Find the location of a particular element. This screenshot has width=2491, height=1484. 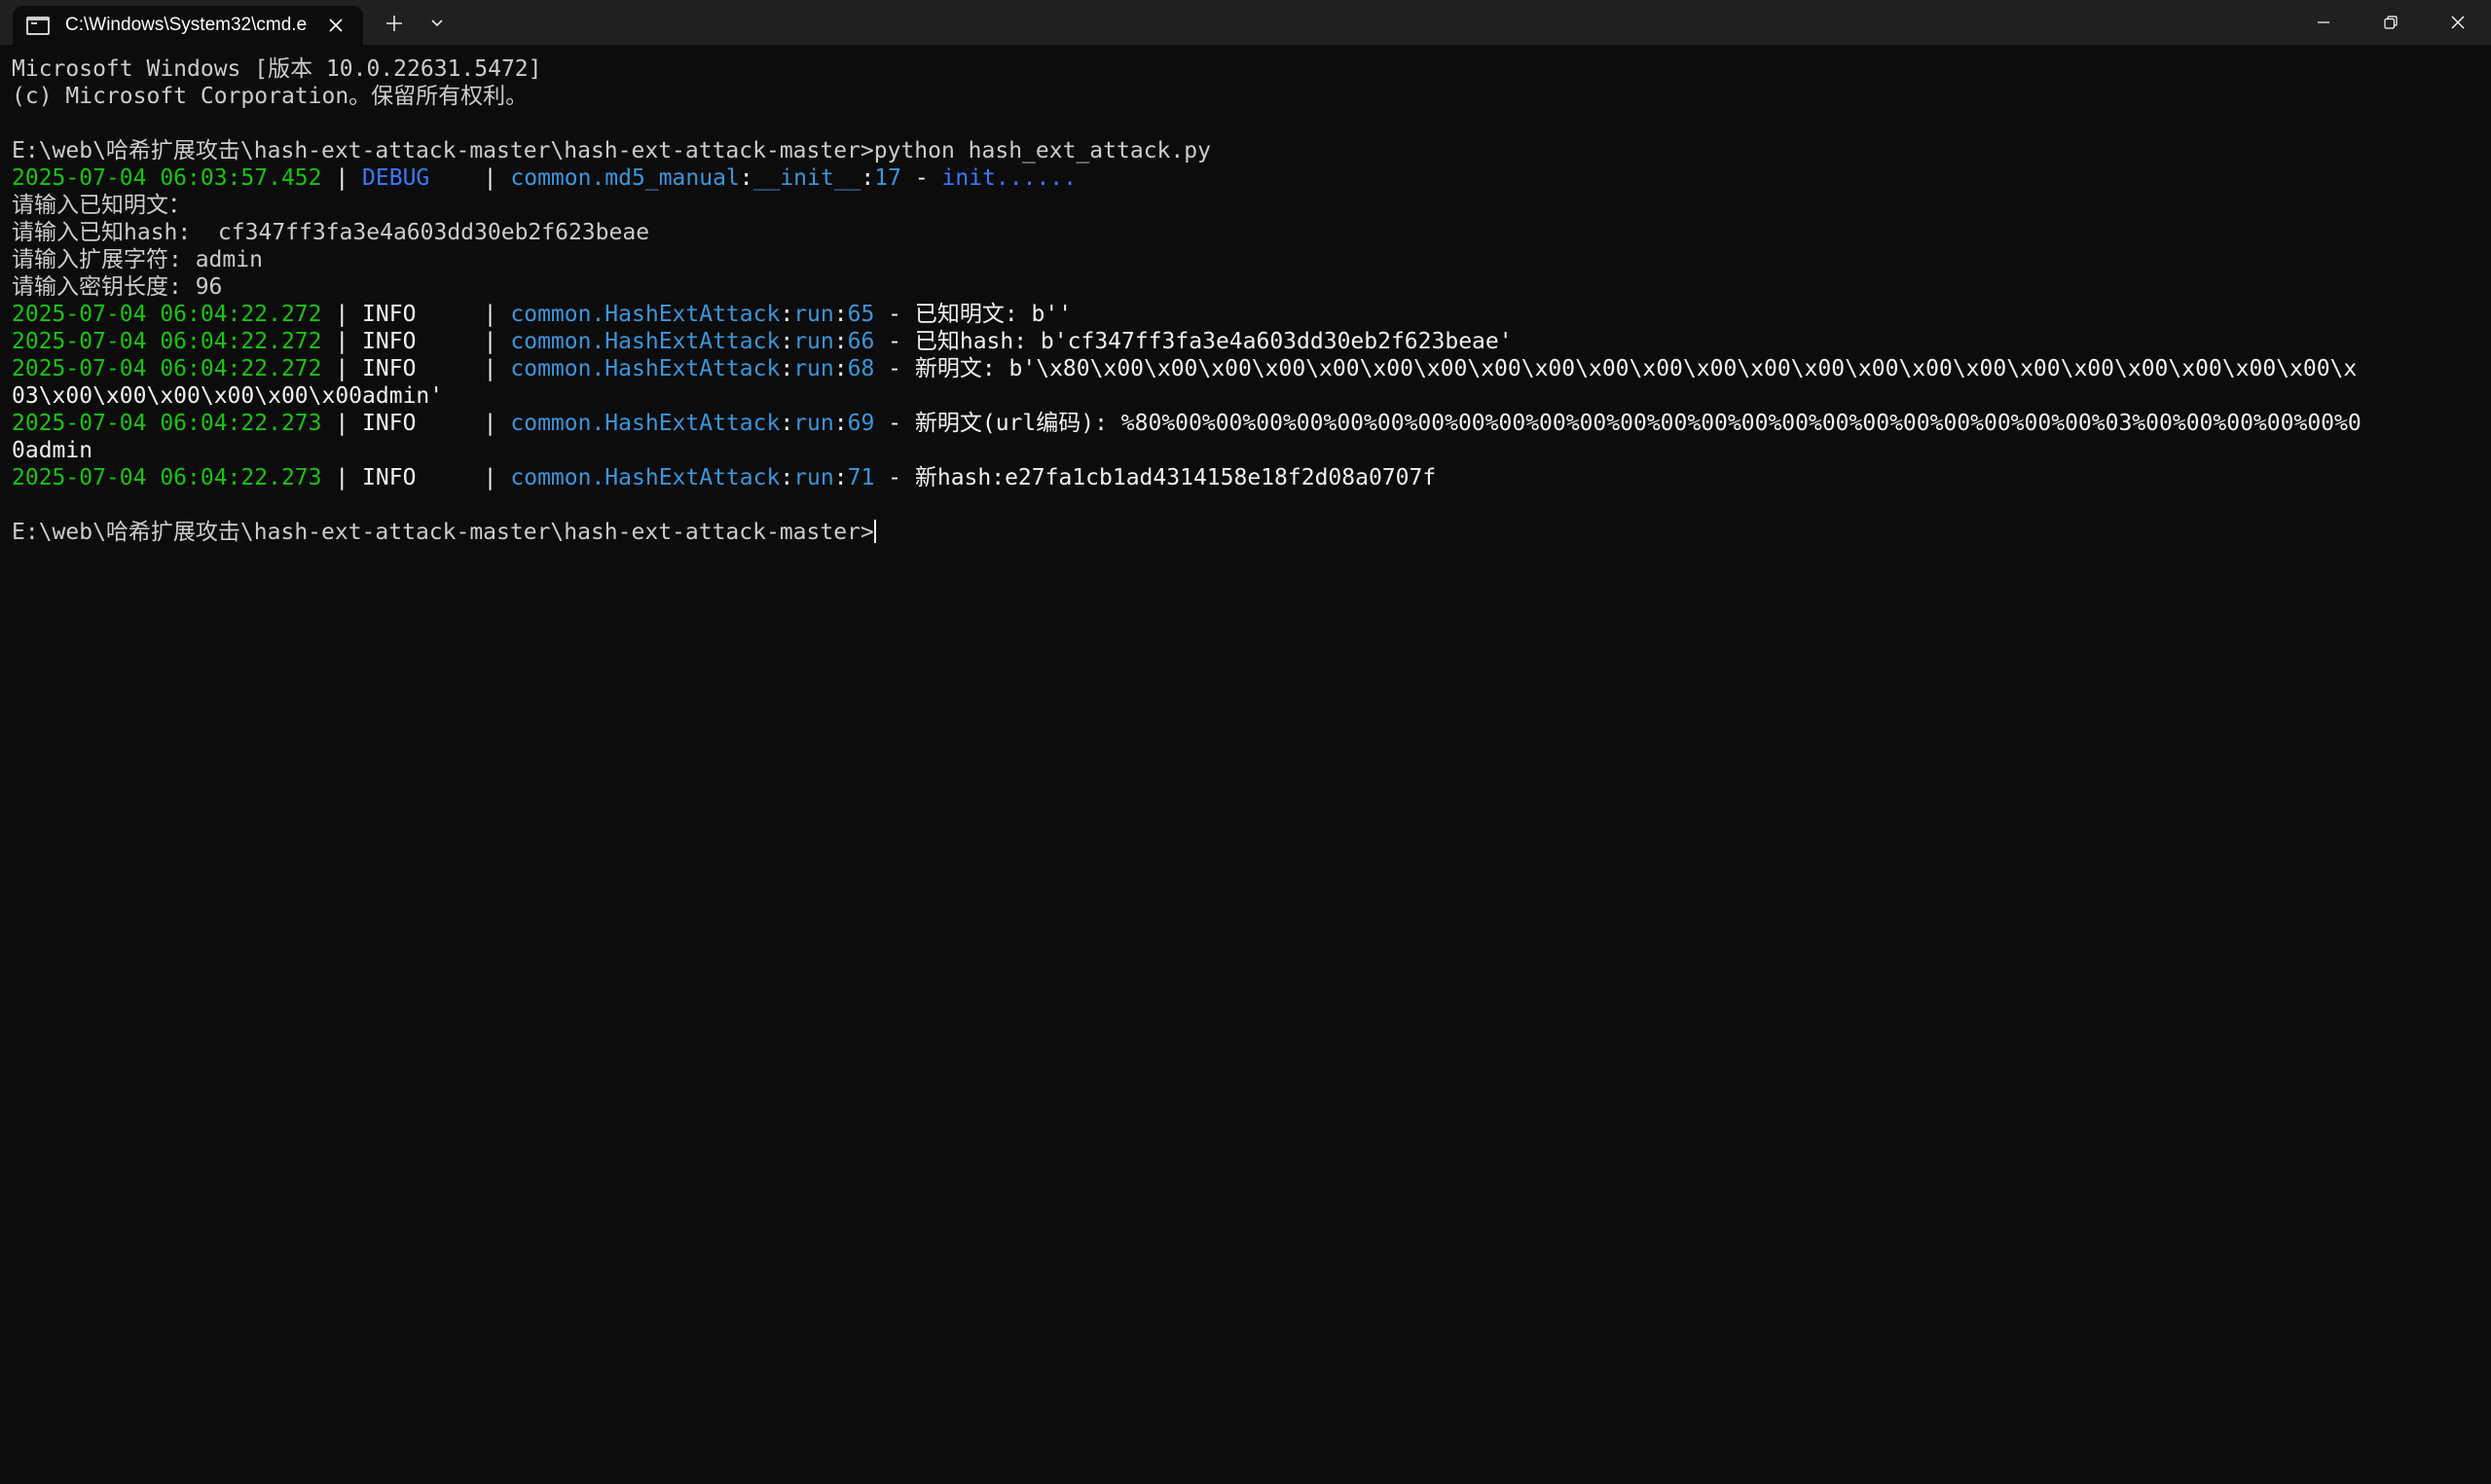

log-lineno: 17 is located at coordinates (887, 178).